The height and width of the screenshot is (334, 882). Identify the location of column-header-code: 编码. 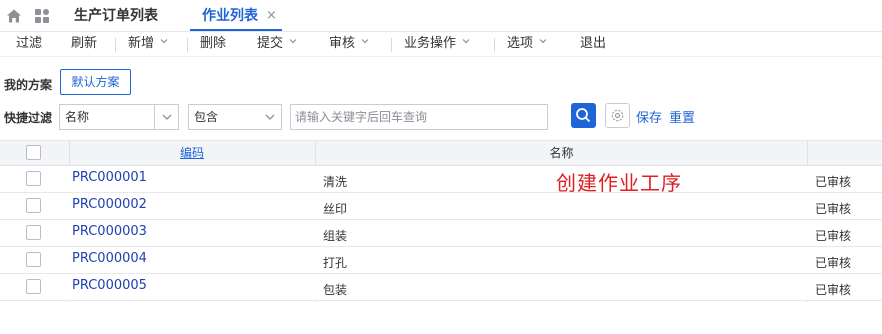
(192, 153).